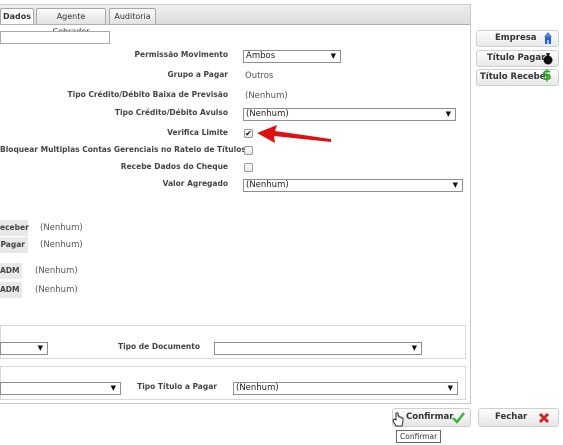  Describe the element at coordinates (197, 132) in the screenshot. I see `verifica-limite-label: Verifica Limite` at that location.